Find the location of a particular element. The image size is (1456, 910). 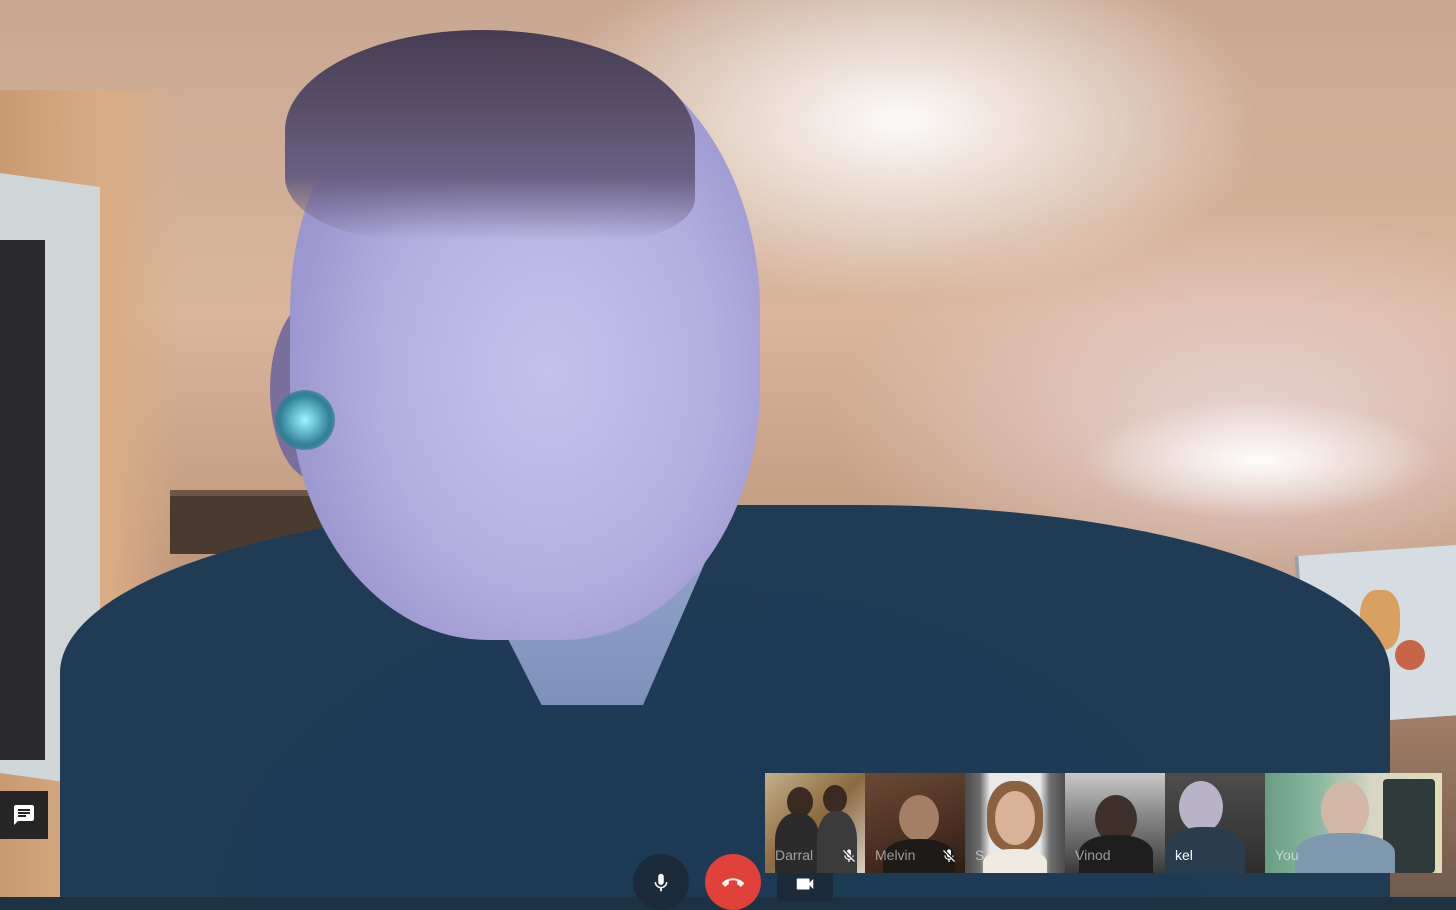

chat-button is located at coordinates (24, 815).